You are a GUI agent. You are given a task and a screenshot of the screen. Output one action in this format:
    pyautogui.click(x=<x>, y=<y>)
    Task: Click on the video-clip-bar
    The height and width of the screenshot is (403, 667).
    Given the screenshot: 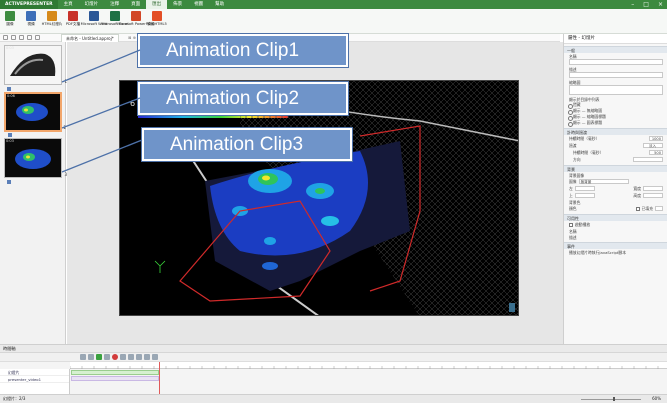 What is the action you would take?
    pyautogui.click(x=115, y=378)
    